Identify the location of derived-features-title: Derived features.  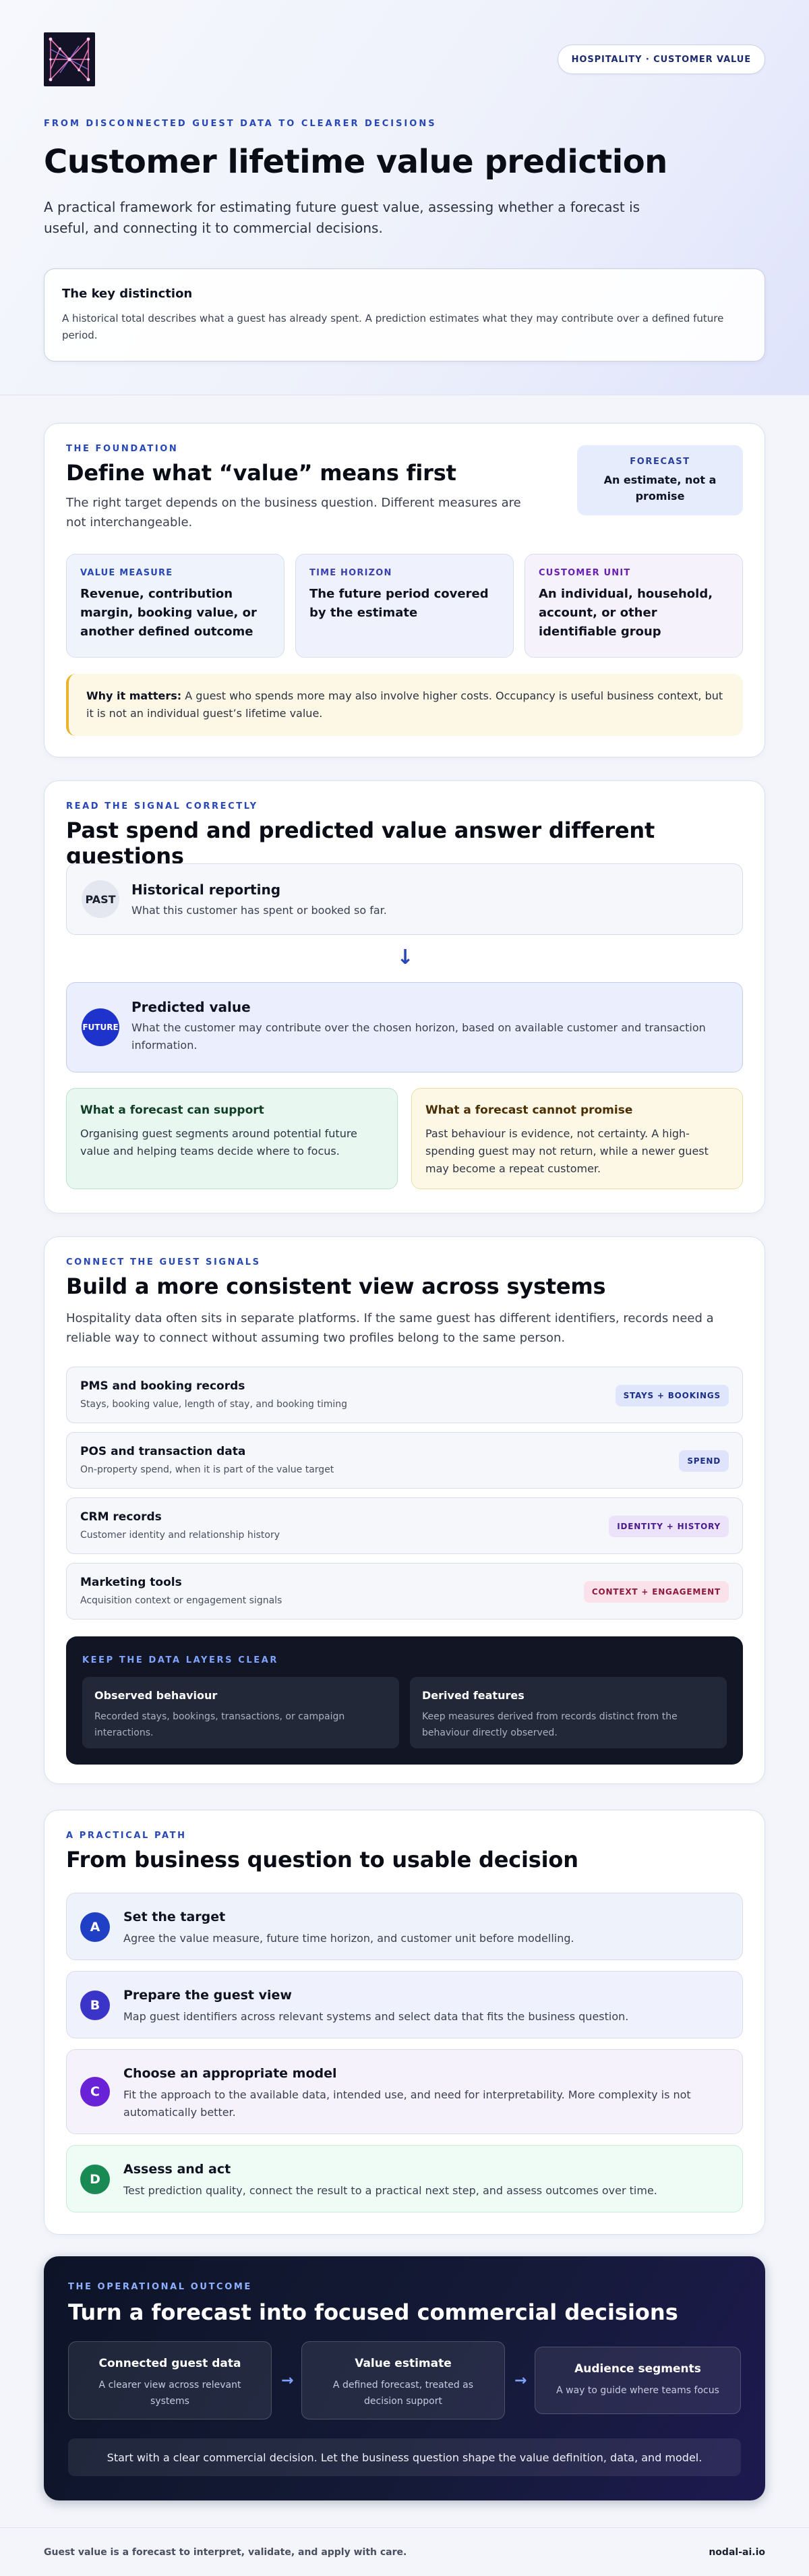
(473, 1695).